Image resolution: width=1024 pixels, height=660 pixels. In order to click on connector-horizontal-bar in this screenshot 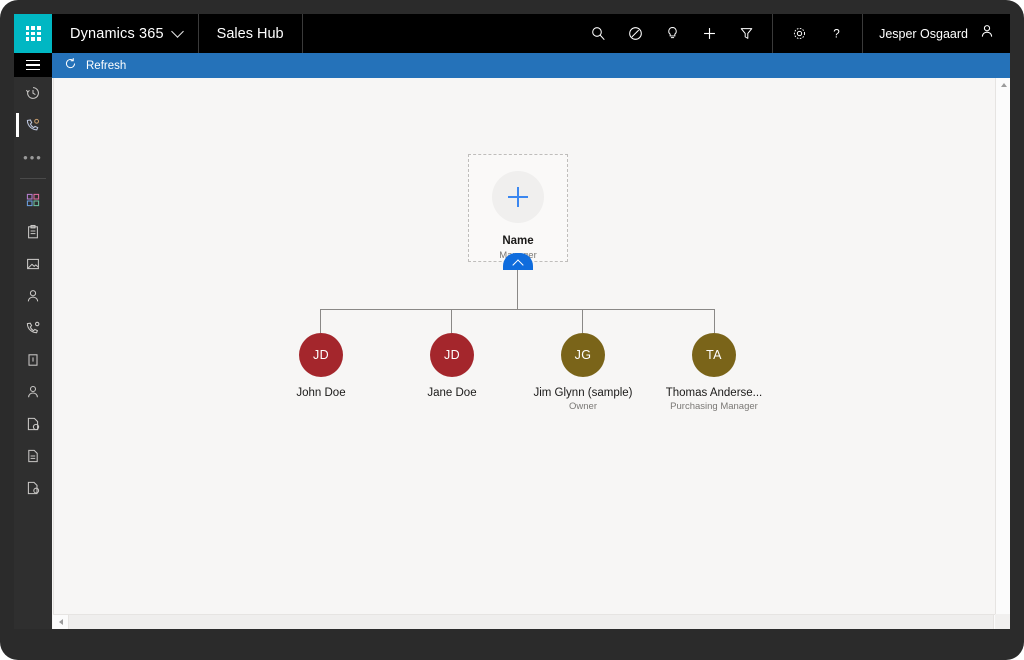, I will do `click(517, 309)`.